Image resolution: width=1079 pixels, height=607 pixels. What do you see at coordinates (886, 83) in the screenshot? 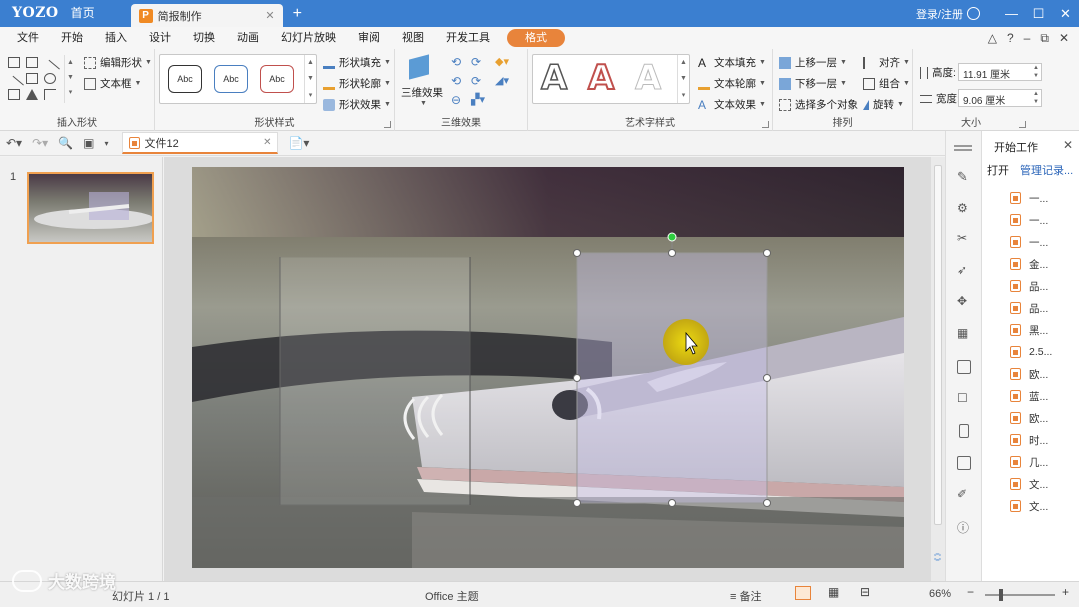
I see `group-button: 组合 ▼` at bounding box center [886, 83].